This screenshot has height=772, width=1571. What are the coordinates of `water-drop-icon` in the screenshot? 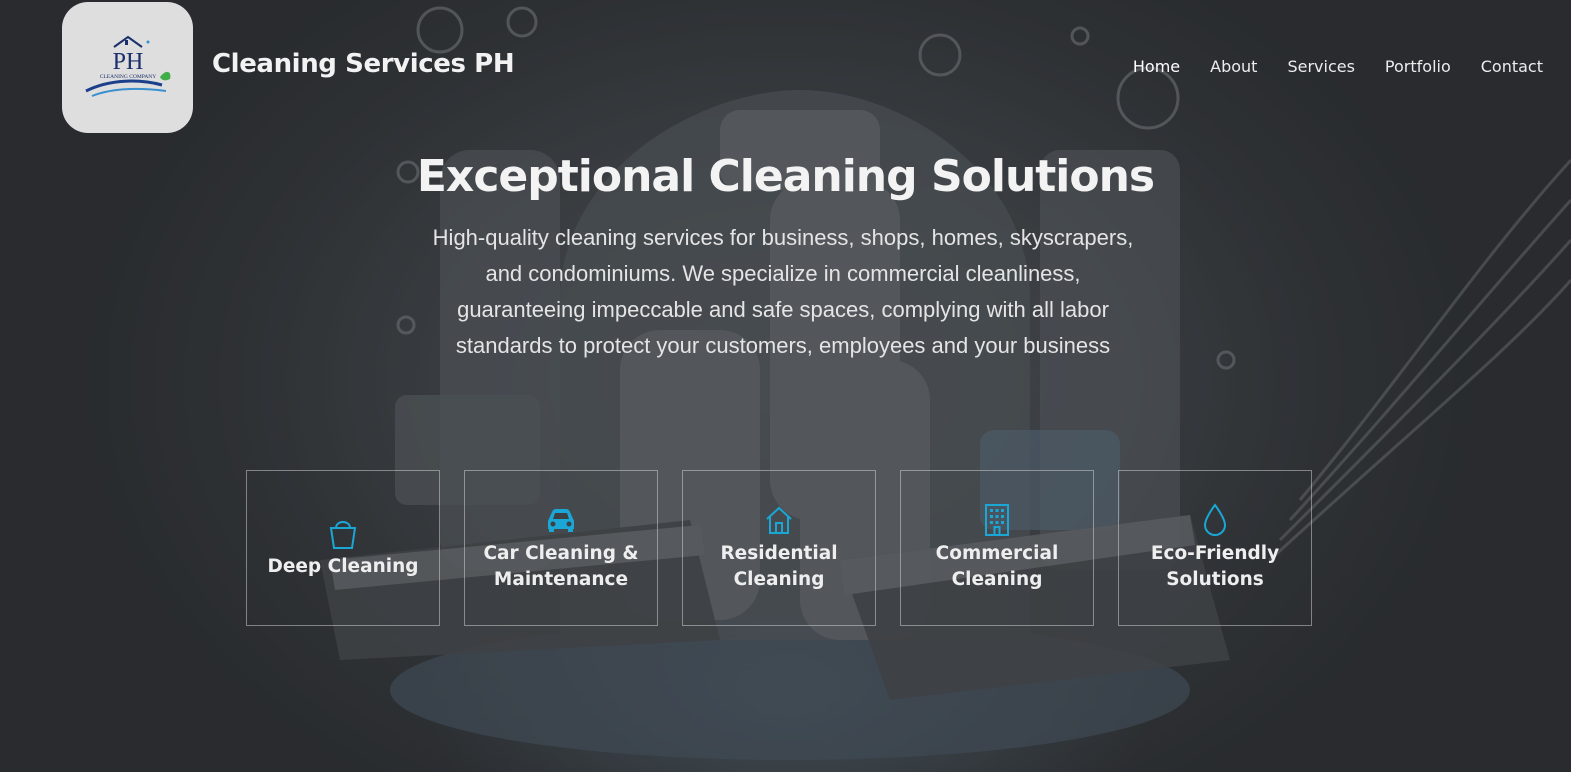 It's located at (1215, 520).